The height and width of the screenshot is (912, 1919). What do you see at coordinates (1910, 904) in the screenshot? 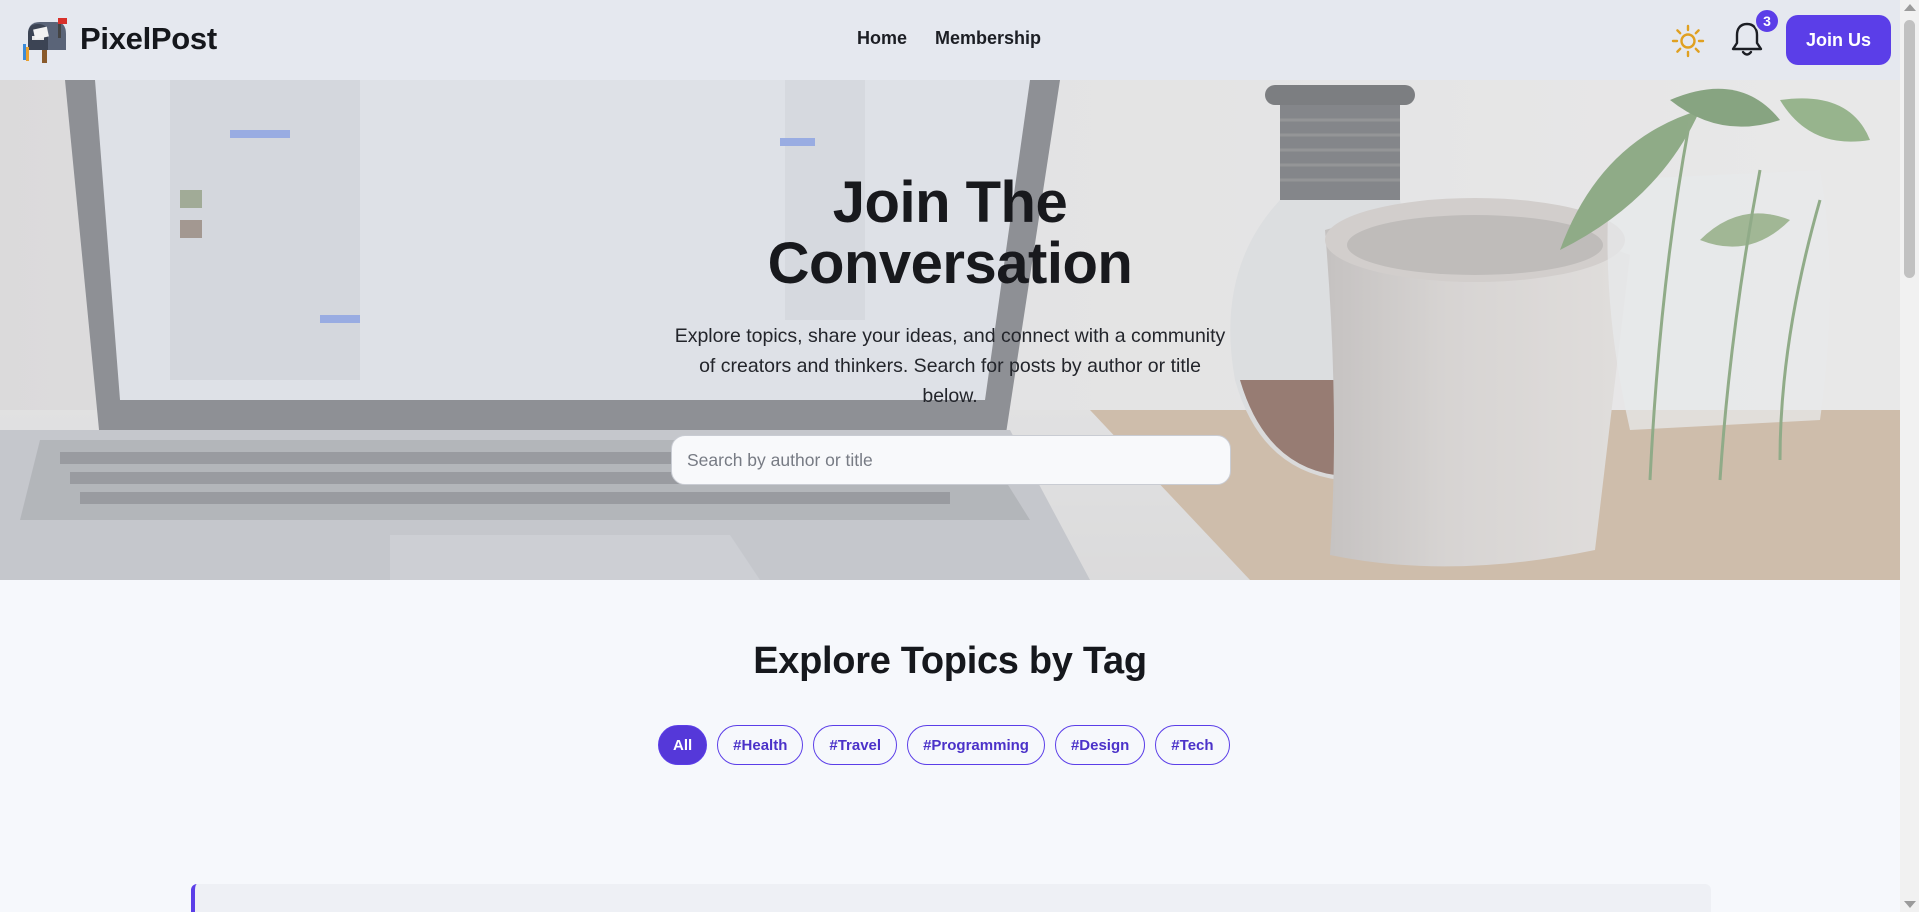
I see `scroll-down-arrow-icon` at bounding box center [1910, 904].